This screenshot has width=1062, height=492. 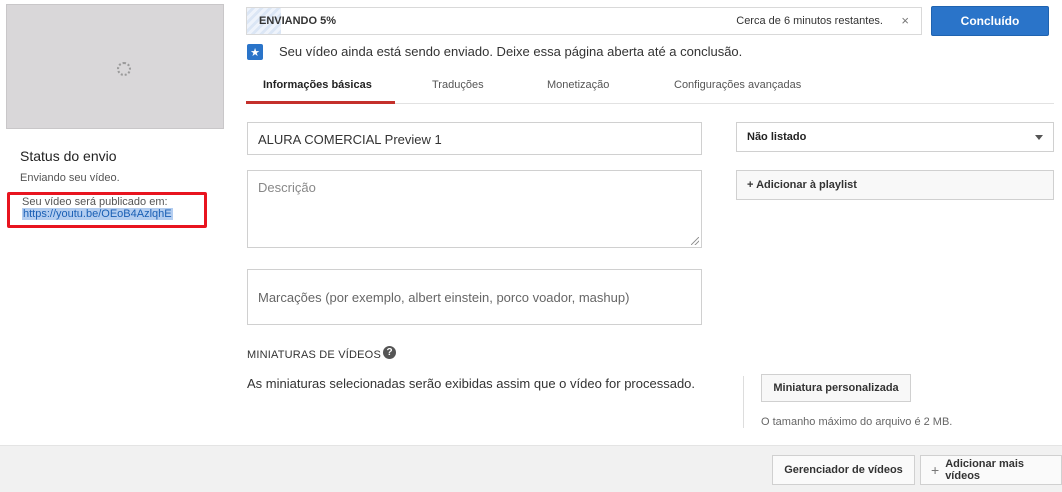 I want to click on tab-advanced-settings: Configurações avançadas, so click(x=737, y=85).